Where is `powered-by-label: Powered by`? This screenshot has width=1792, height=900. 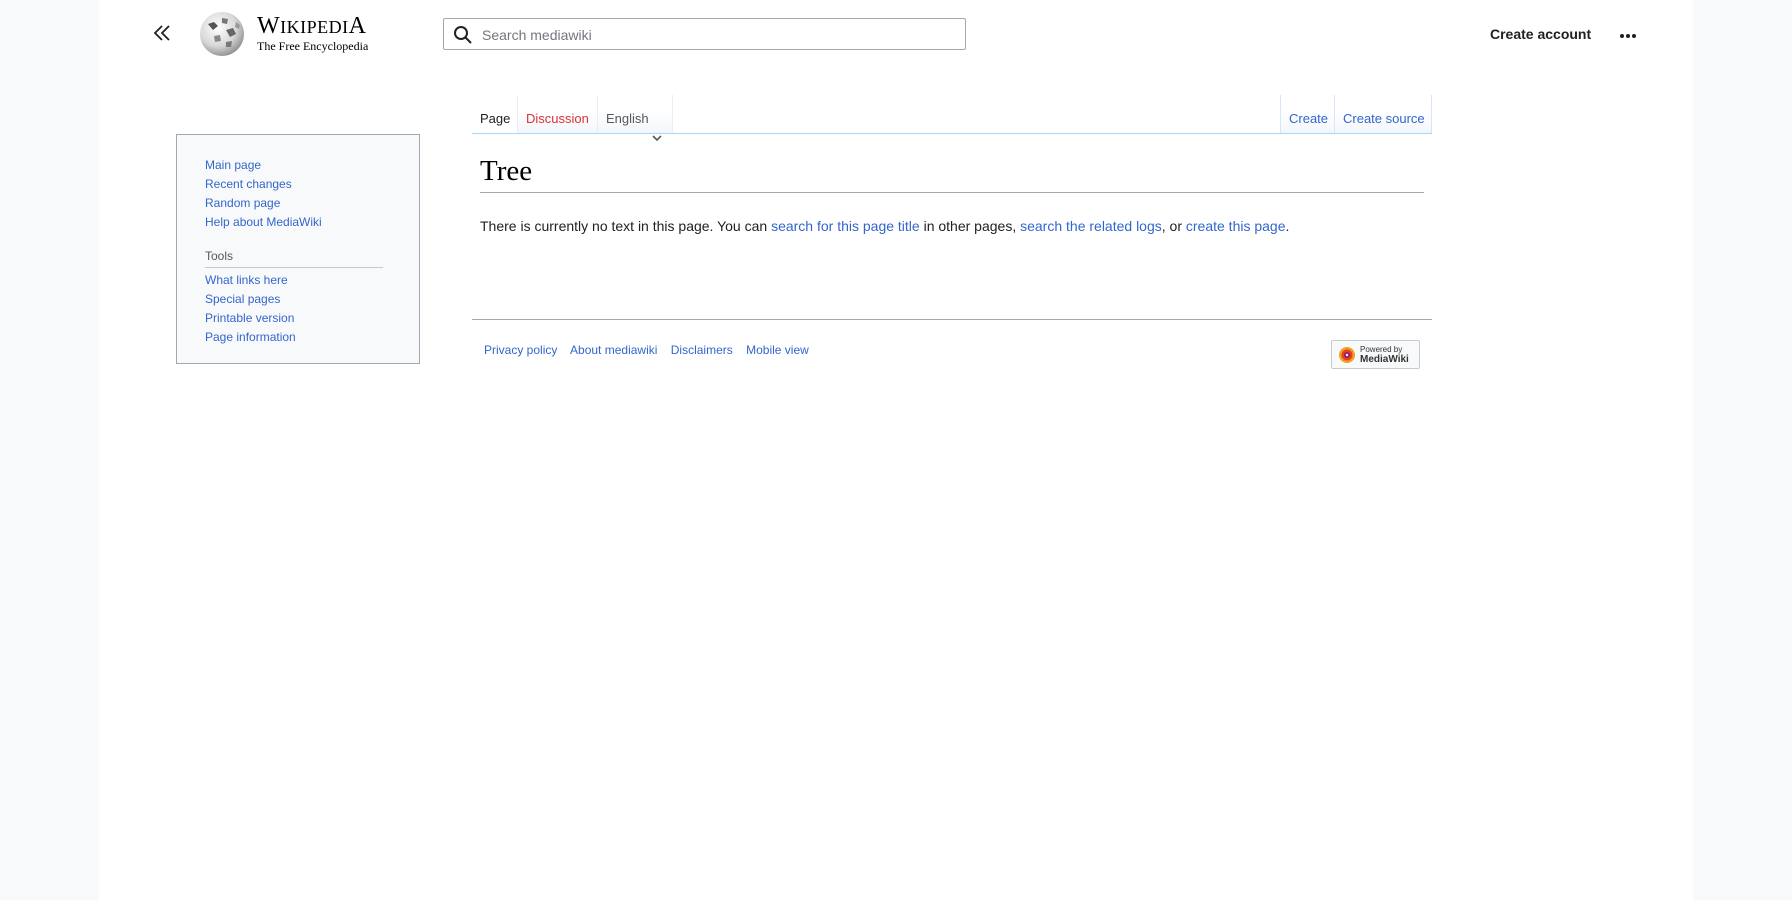 powered-by-label: Powered by is located at coordinates (1381, 349).